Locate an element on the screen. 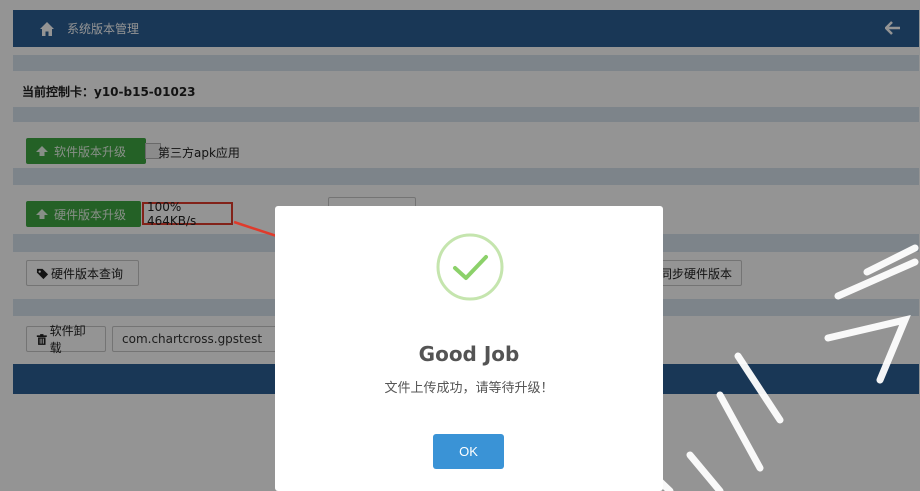 The width and height of the screenshot is (920, 491). dialog-title: Good Job is located at coordinates (469, 354).